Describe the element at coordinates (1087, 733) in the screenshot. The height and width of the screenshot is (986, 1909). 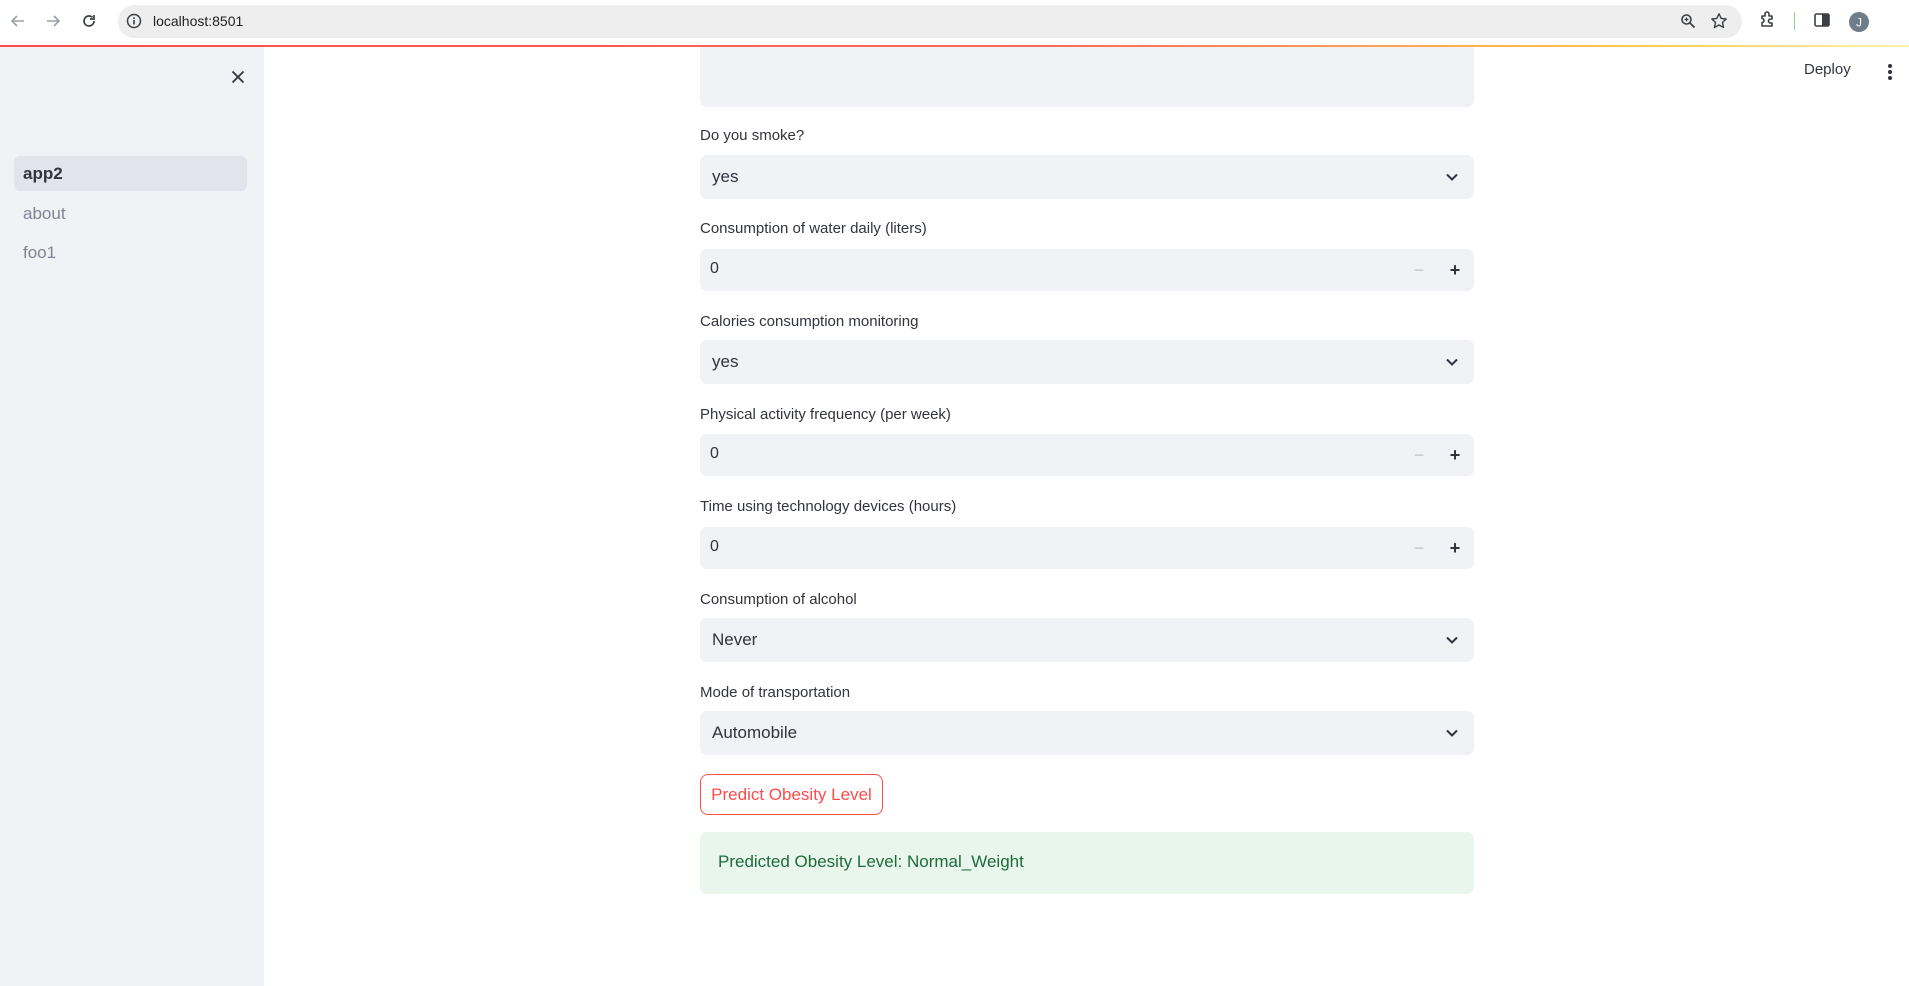
I see `transport-select: Automobile` at that location.